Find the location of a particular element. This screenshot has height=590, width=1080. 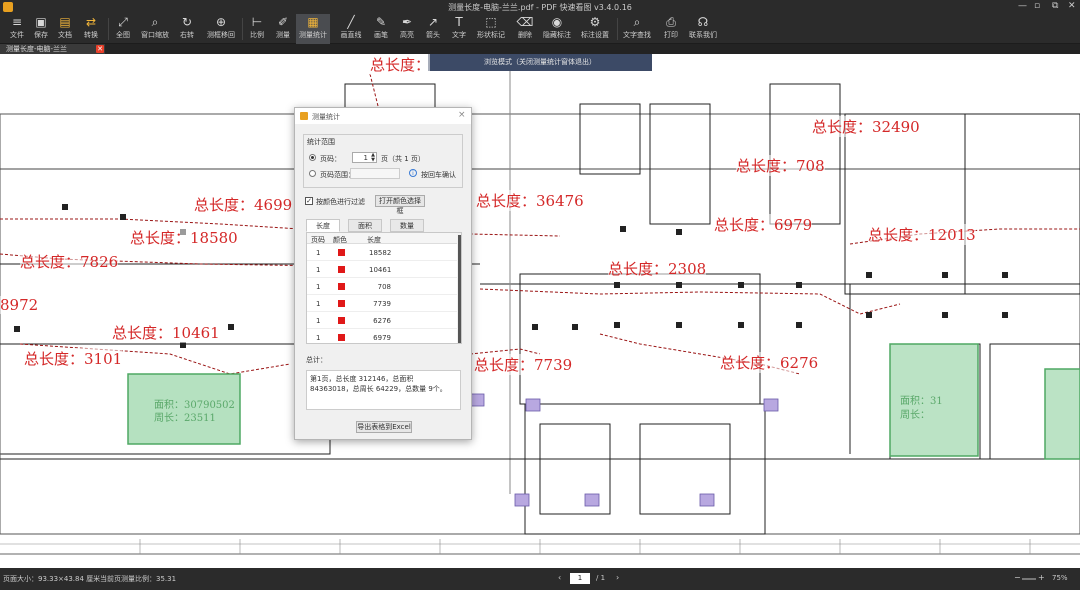

rotate-right-button: ↻ 右转 is located at coordinates (187, 29).